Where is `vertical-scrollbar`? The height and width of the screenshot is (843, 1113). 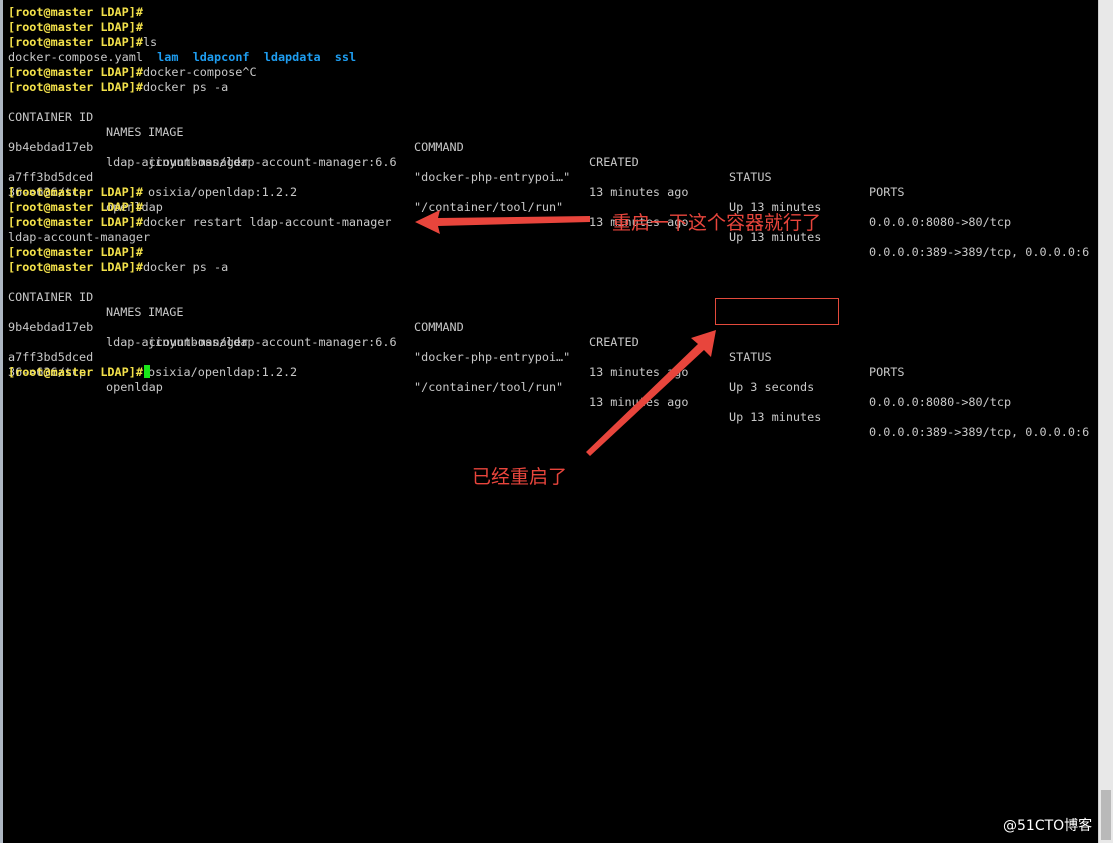 vertical-scrollbar is located at coordinates (1105, 421).